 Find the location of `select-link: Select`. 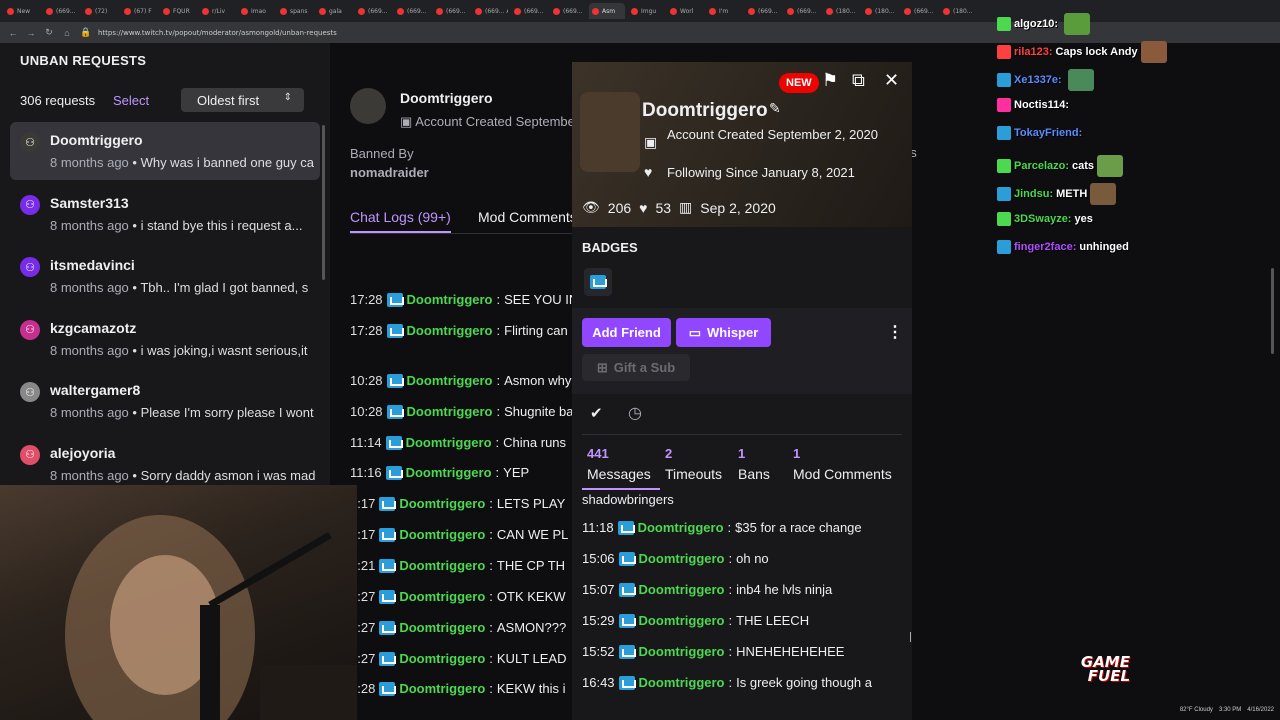

select-link: Select is located at coordinates (131, 100).